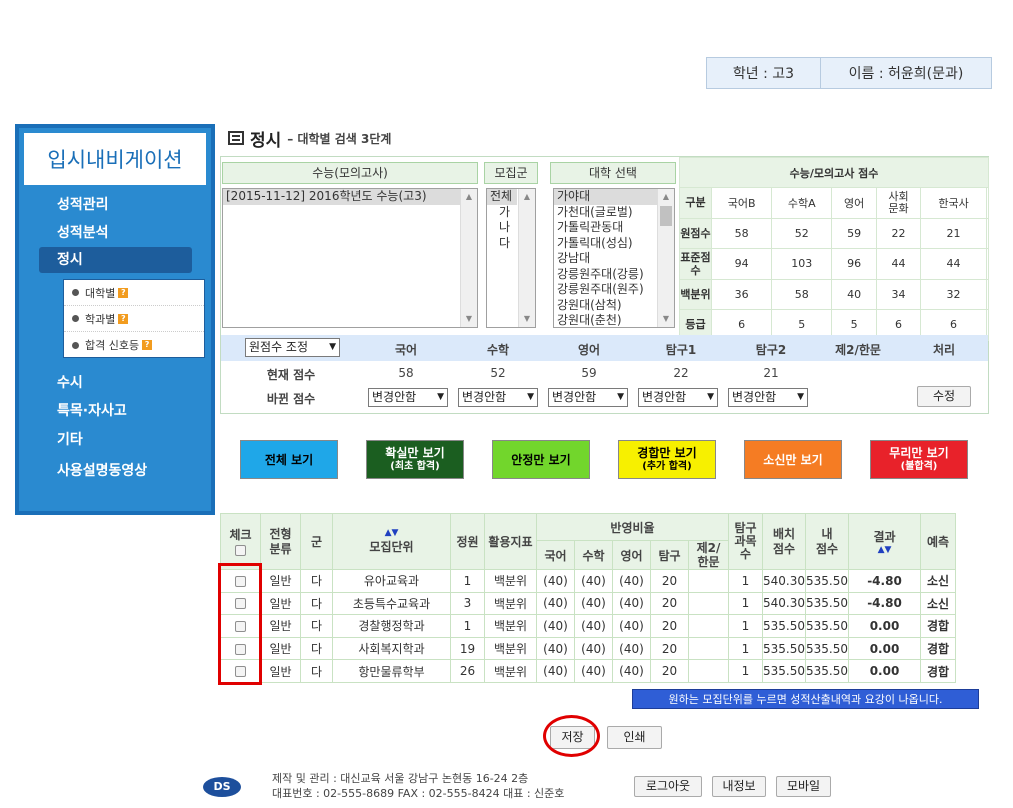 The width and height of the screenshot is (1013, 808). I want to click on score-cell, so click(987, 233).